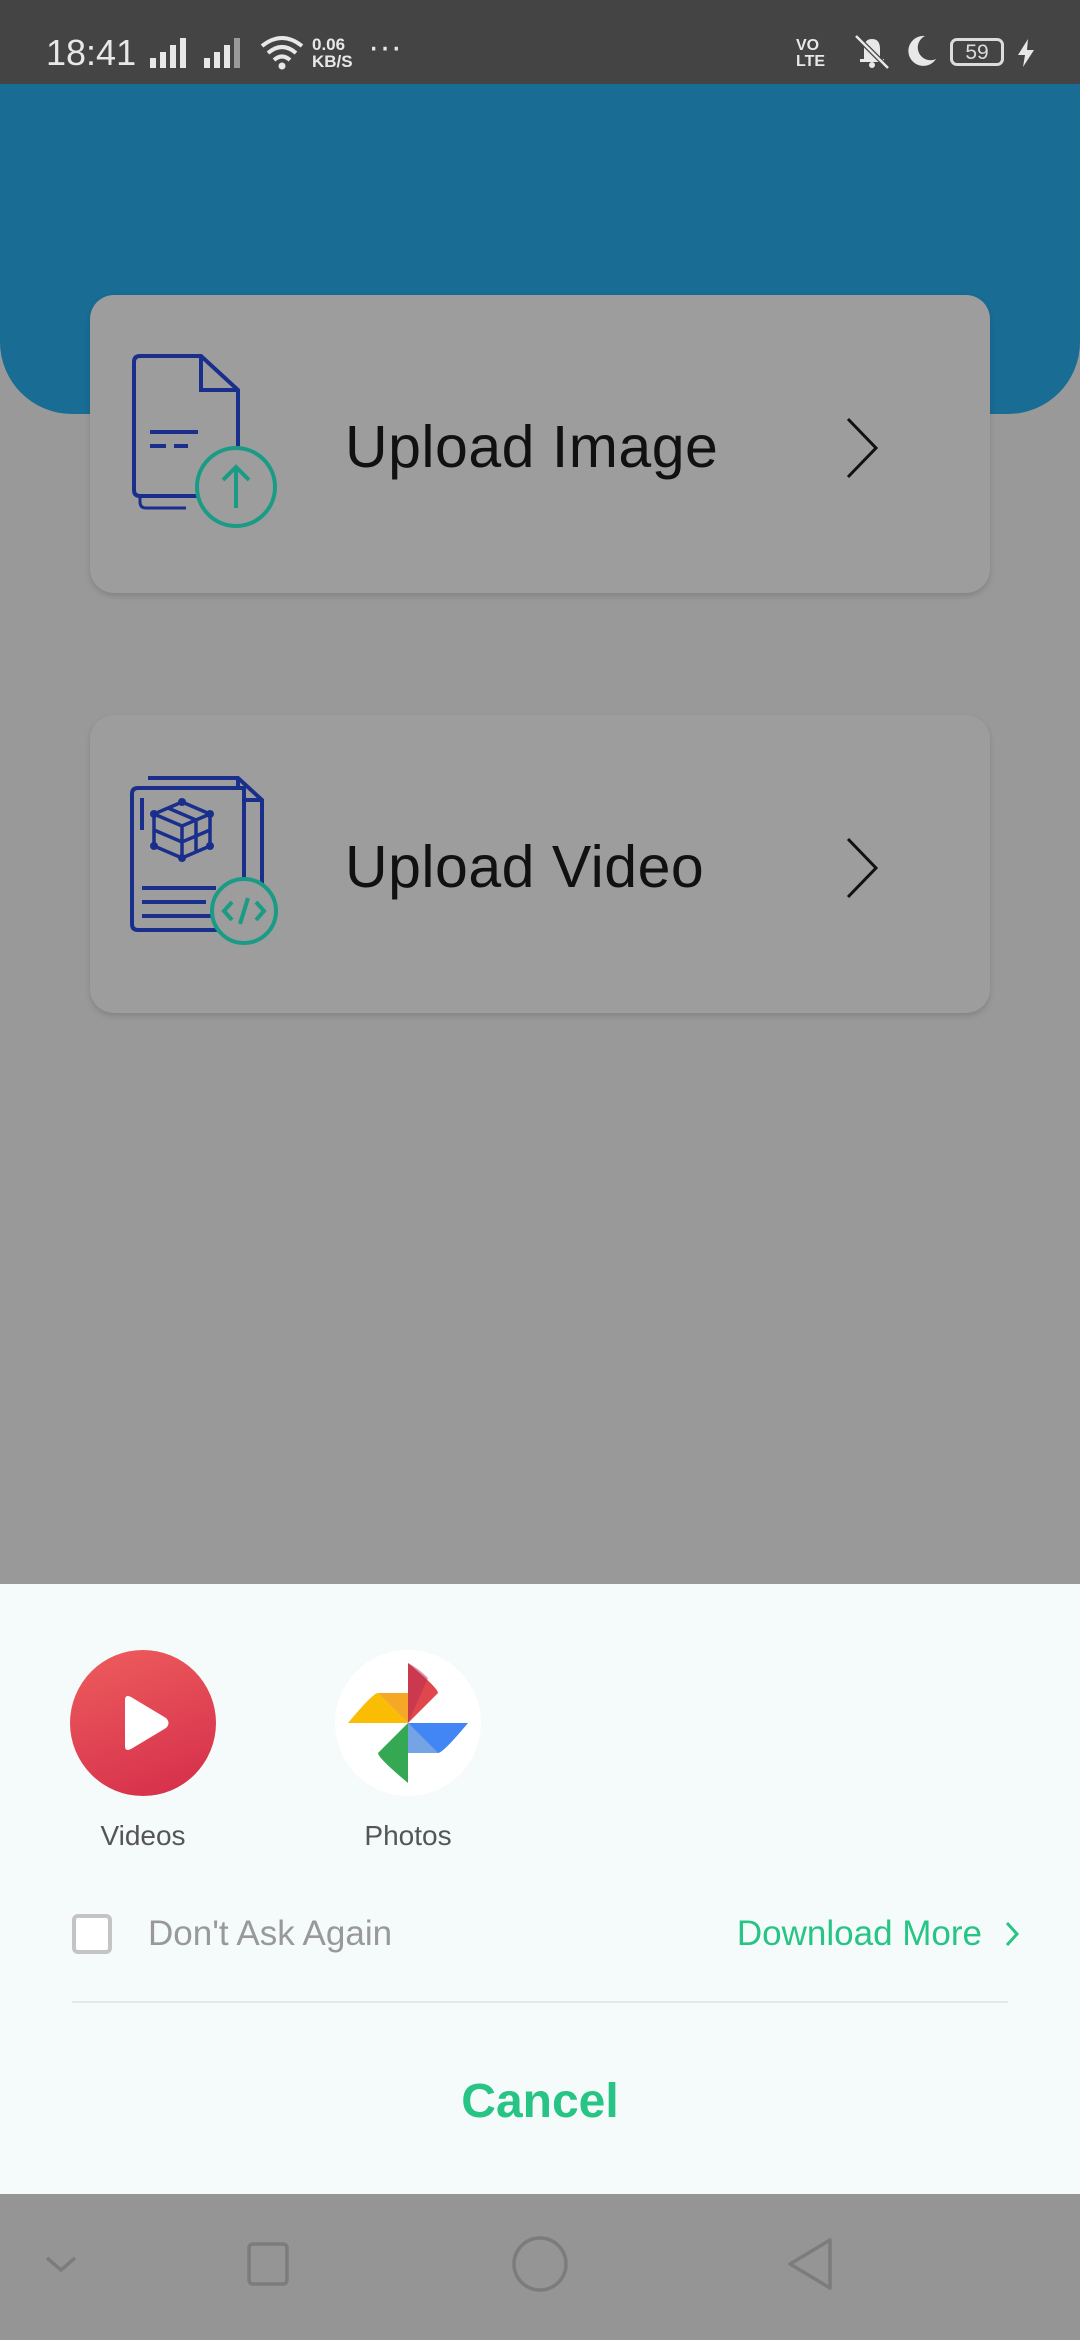 The image size is (1080, 2340). I want to click on home-circle-icon, so click(540, 2264).